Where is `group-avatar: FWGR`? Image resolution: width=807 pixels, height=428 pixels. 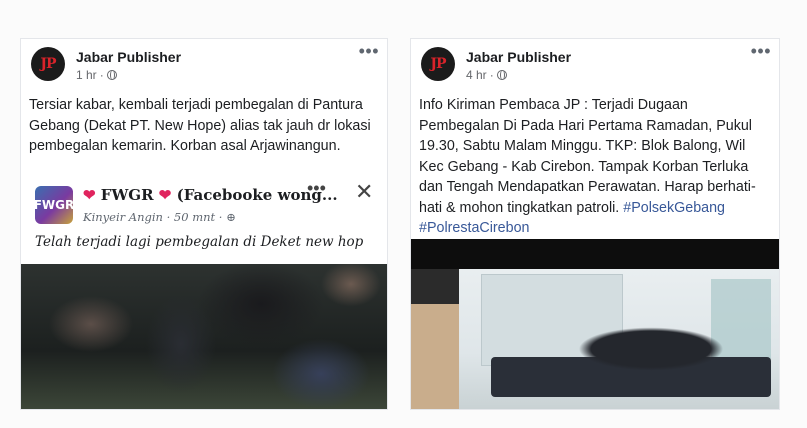
group-avatar: FWGR is located at coordinates (54, 205).